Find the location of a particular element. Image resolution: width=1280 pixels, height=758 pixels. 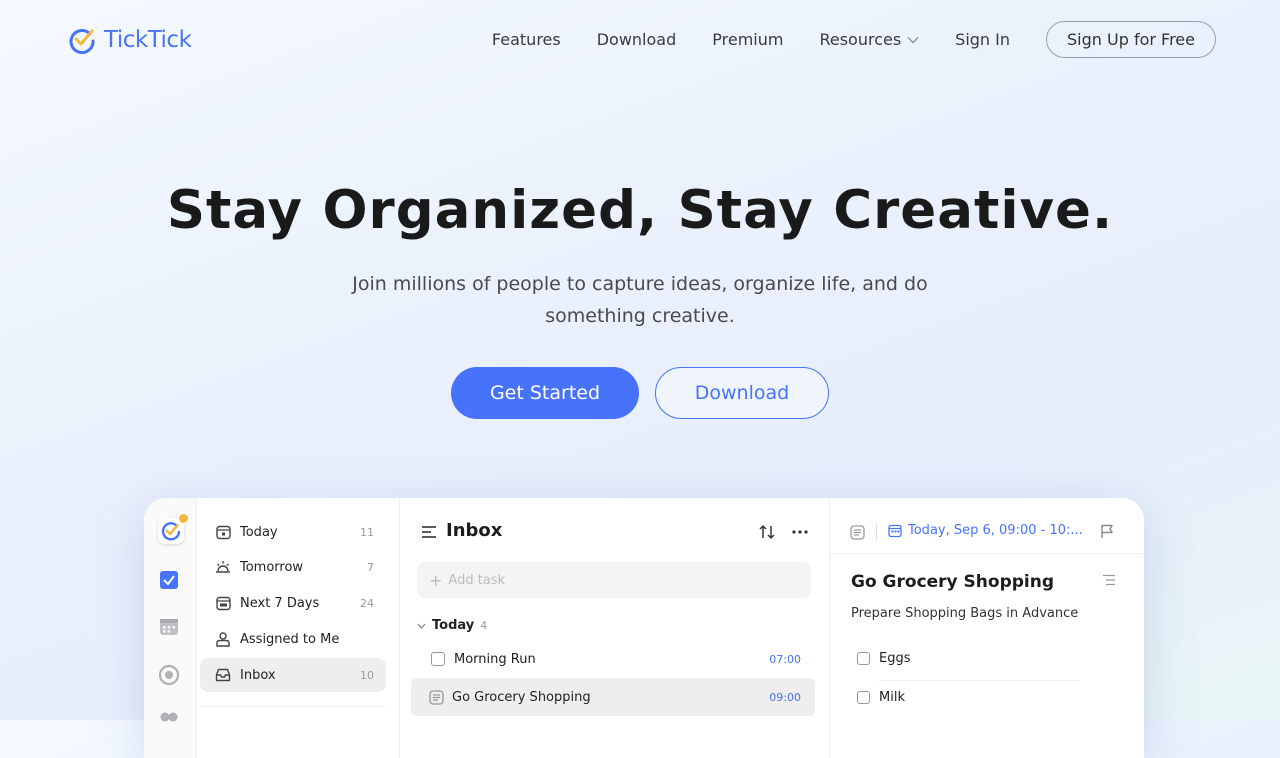

sidebar-item-assigned-to-me: Assigned to Me is located at coordinates (293, 639).